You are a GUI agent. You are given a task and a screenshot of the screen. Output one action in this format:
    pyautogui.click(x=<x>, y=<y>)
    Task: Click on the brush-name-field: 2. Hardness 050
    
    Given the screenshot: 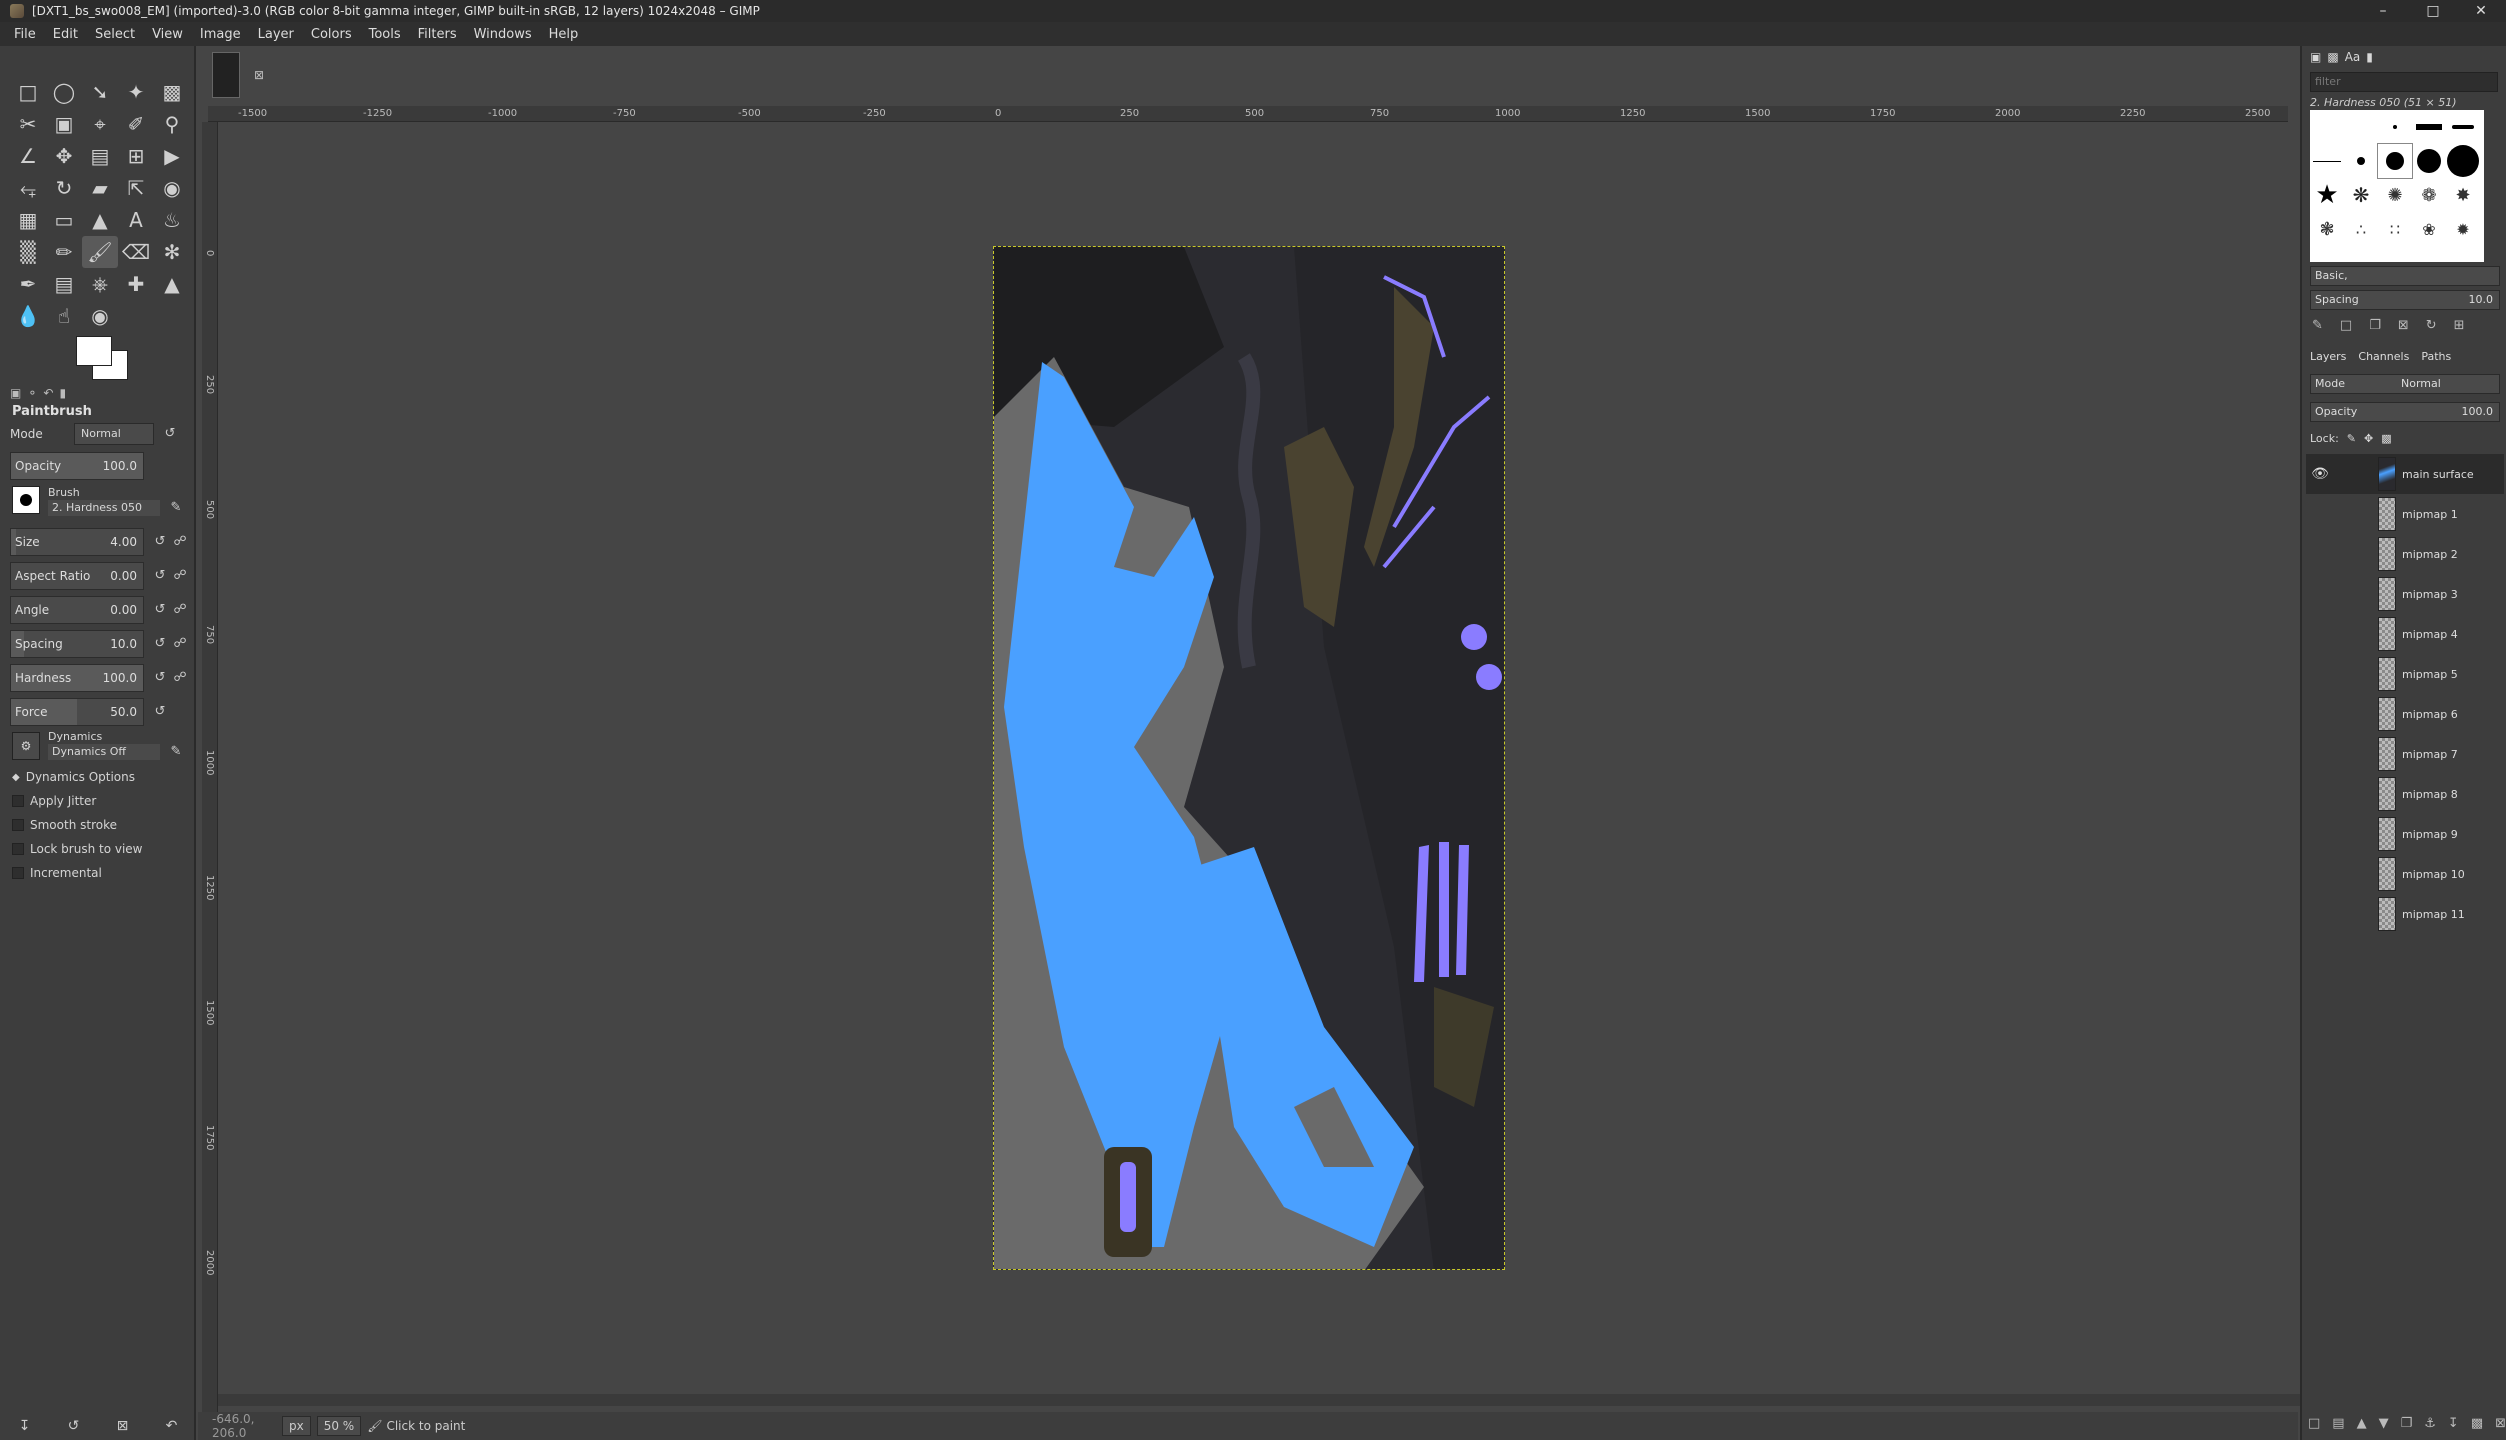 What is the action you would take?
    pyautogui.click(x=104, y=508)
    